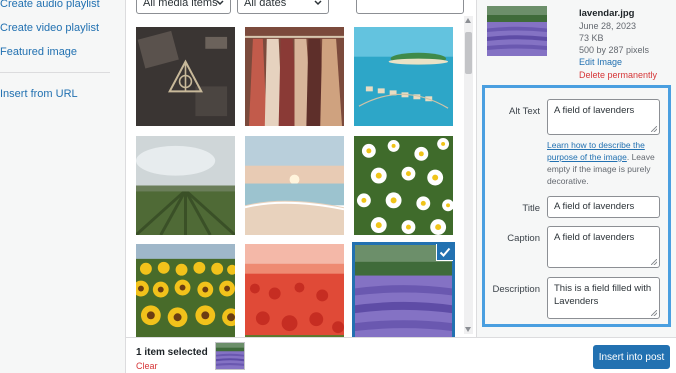  I want to click on dark-flatlay-photo-icon, so click(185, 76).